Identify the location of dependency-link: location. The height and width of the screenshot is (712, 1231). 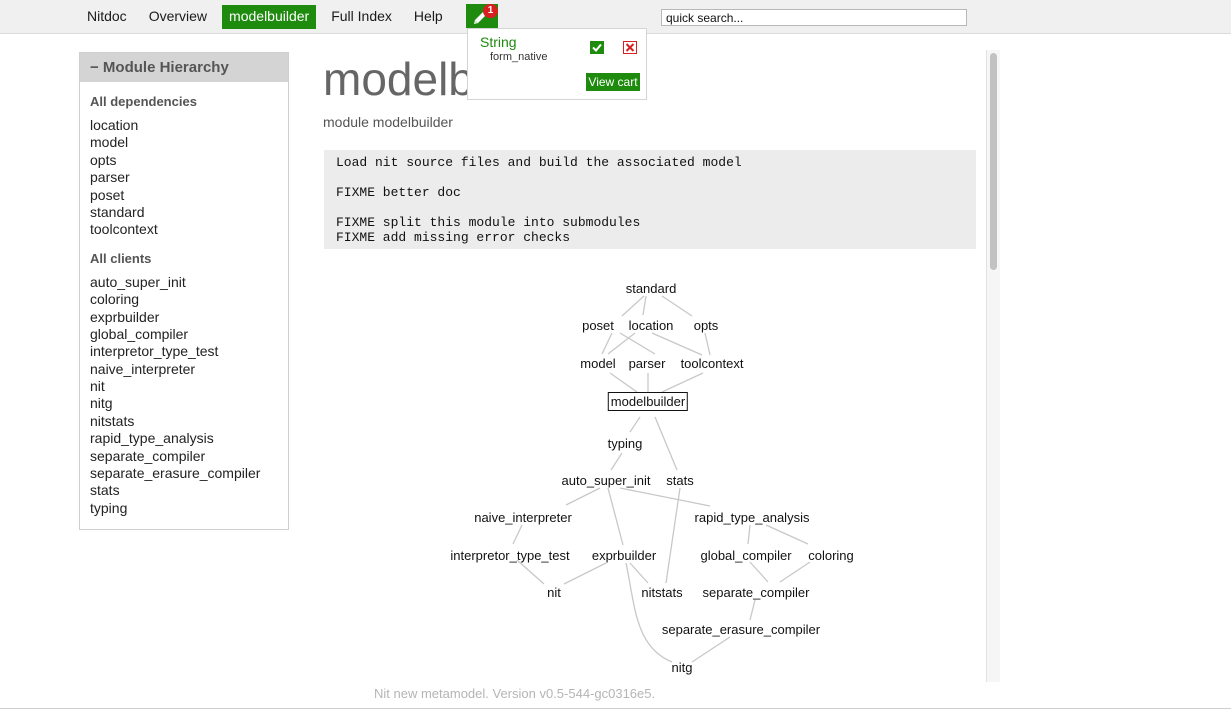
(184, 125).